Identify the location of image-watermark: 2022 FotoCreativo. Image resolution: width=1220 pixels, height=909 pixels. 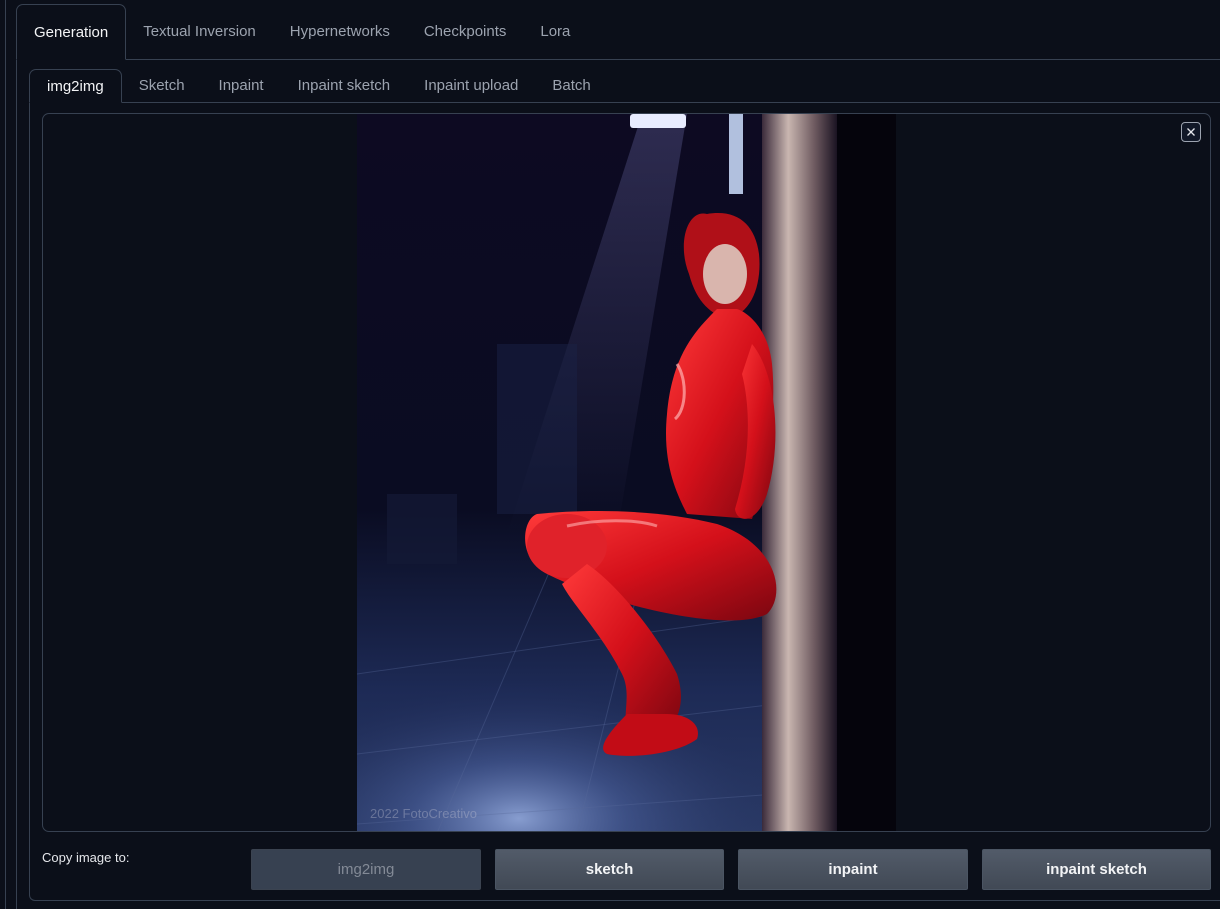
(423, 813).